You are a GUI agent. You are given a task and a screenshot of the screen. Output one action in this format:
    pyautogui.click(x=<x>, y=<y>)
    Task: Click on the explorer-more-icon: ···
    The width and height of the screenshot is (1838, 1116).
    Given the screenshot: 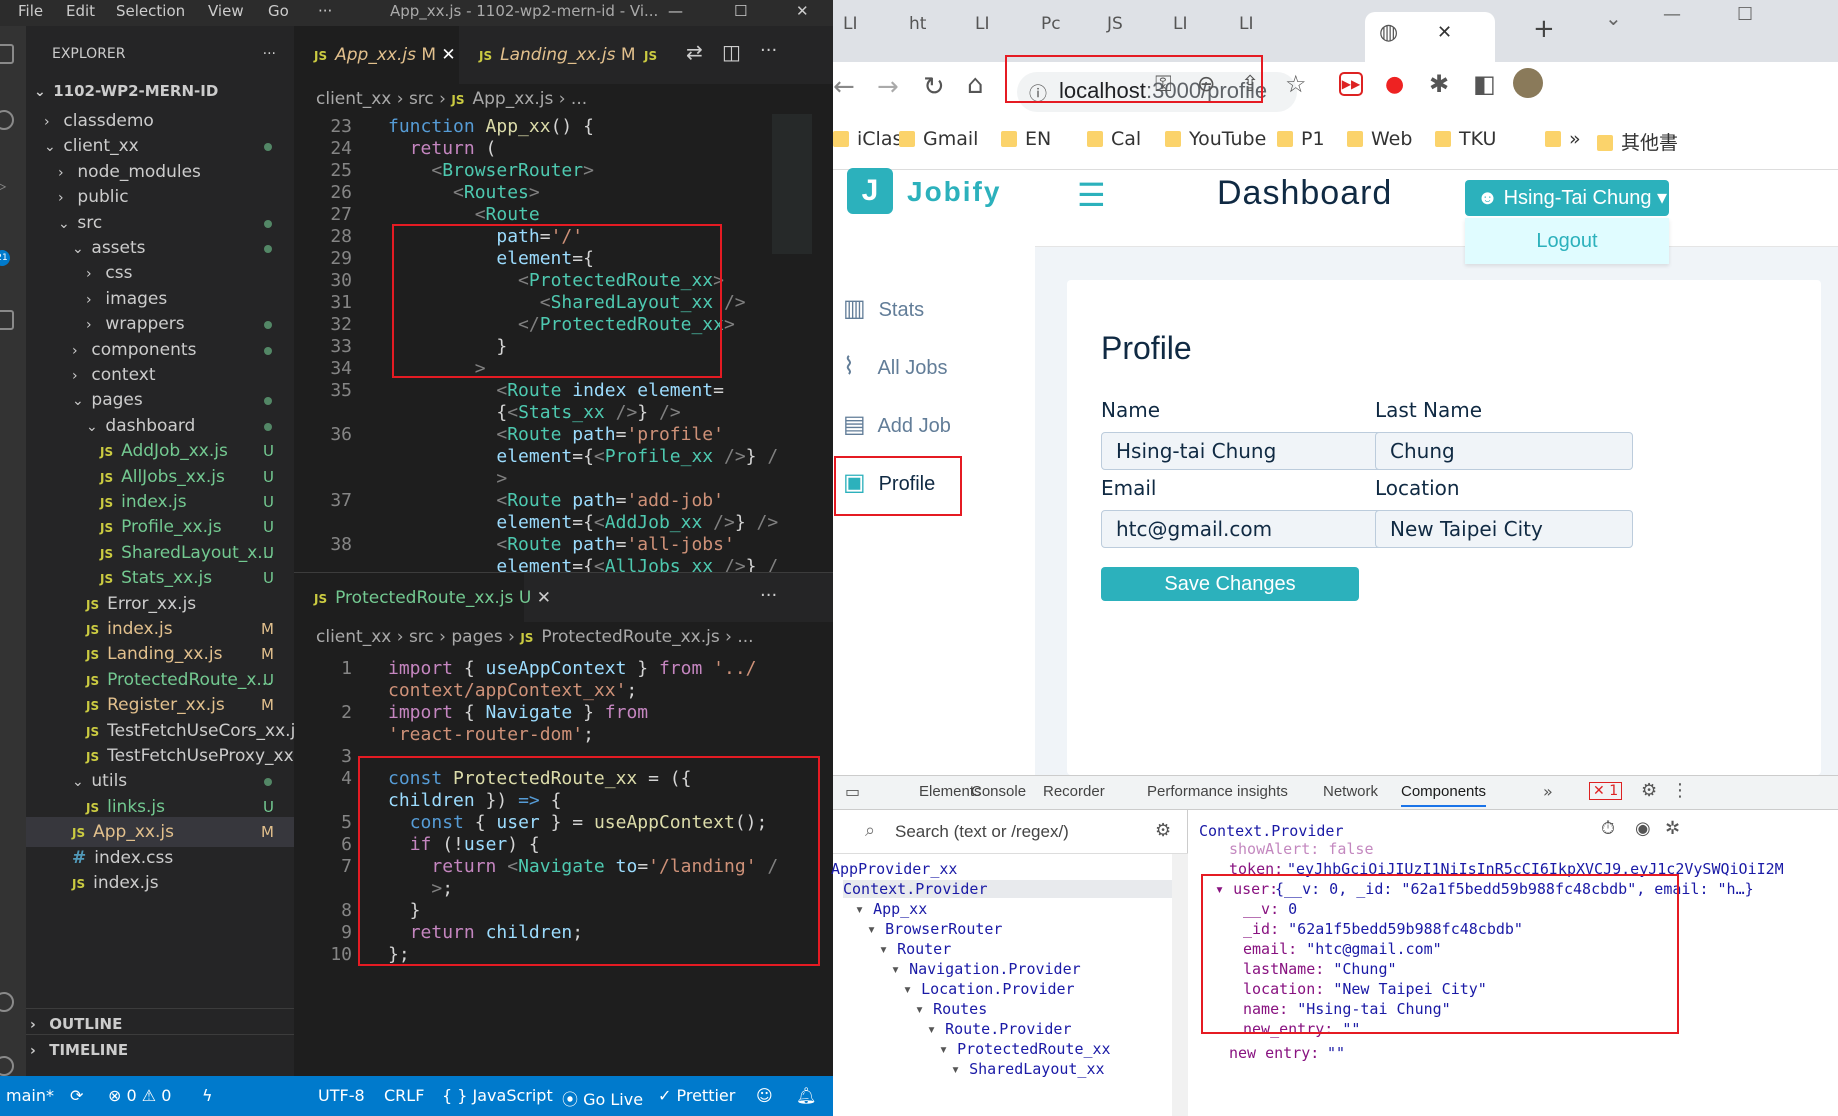 What is the action you would take?
    pyautogui.click(x=269, y=54)
    